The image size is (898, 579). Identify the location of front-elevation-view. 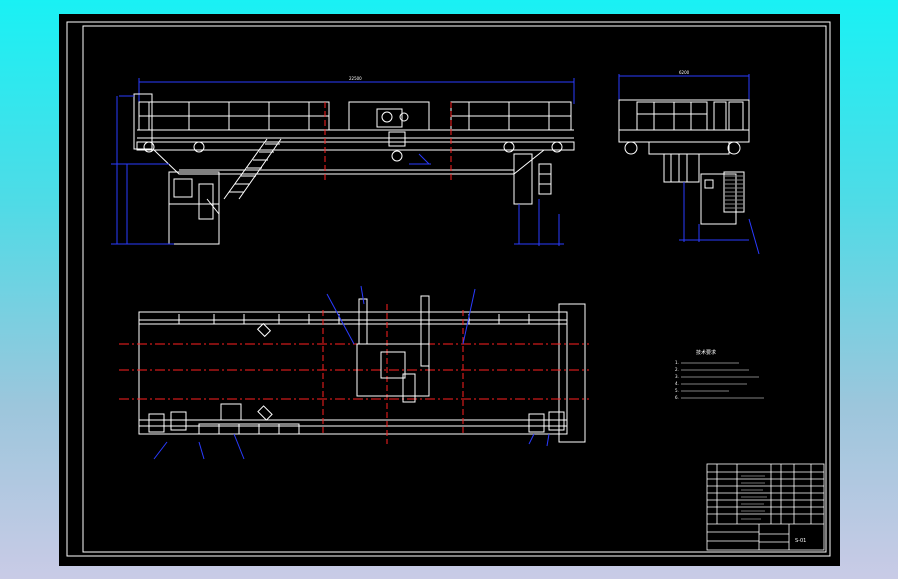
(343, 162).